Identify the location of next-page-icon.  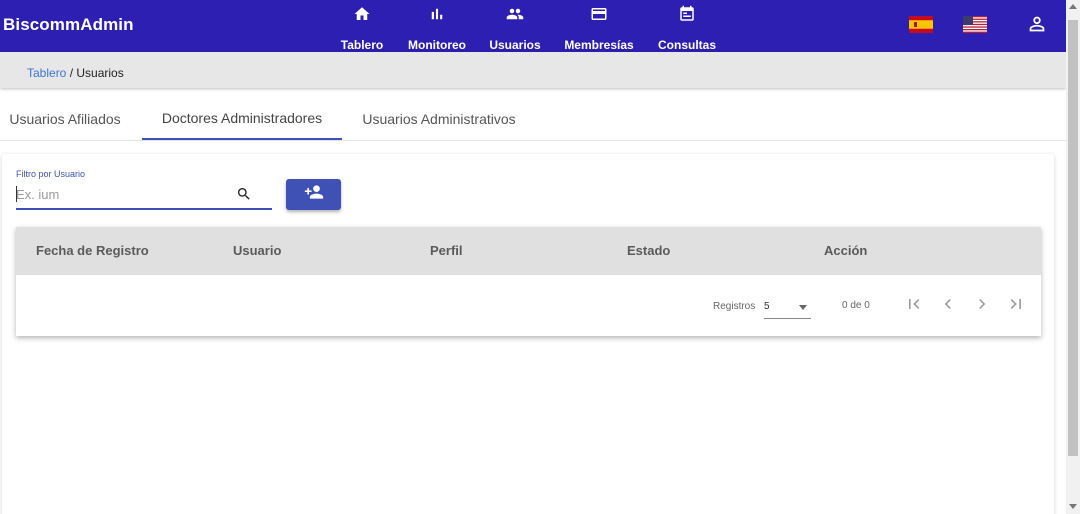
(982, 304).